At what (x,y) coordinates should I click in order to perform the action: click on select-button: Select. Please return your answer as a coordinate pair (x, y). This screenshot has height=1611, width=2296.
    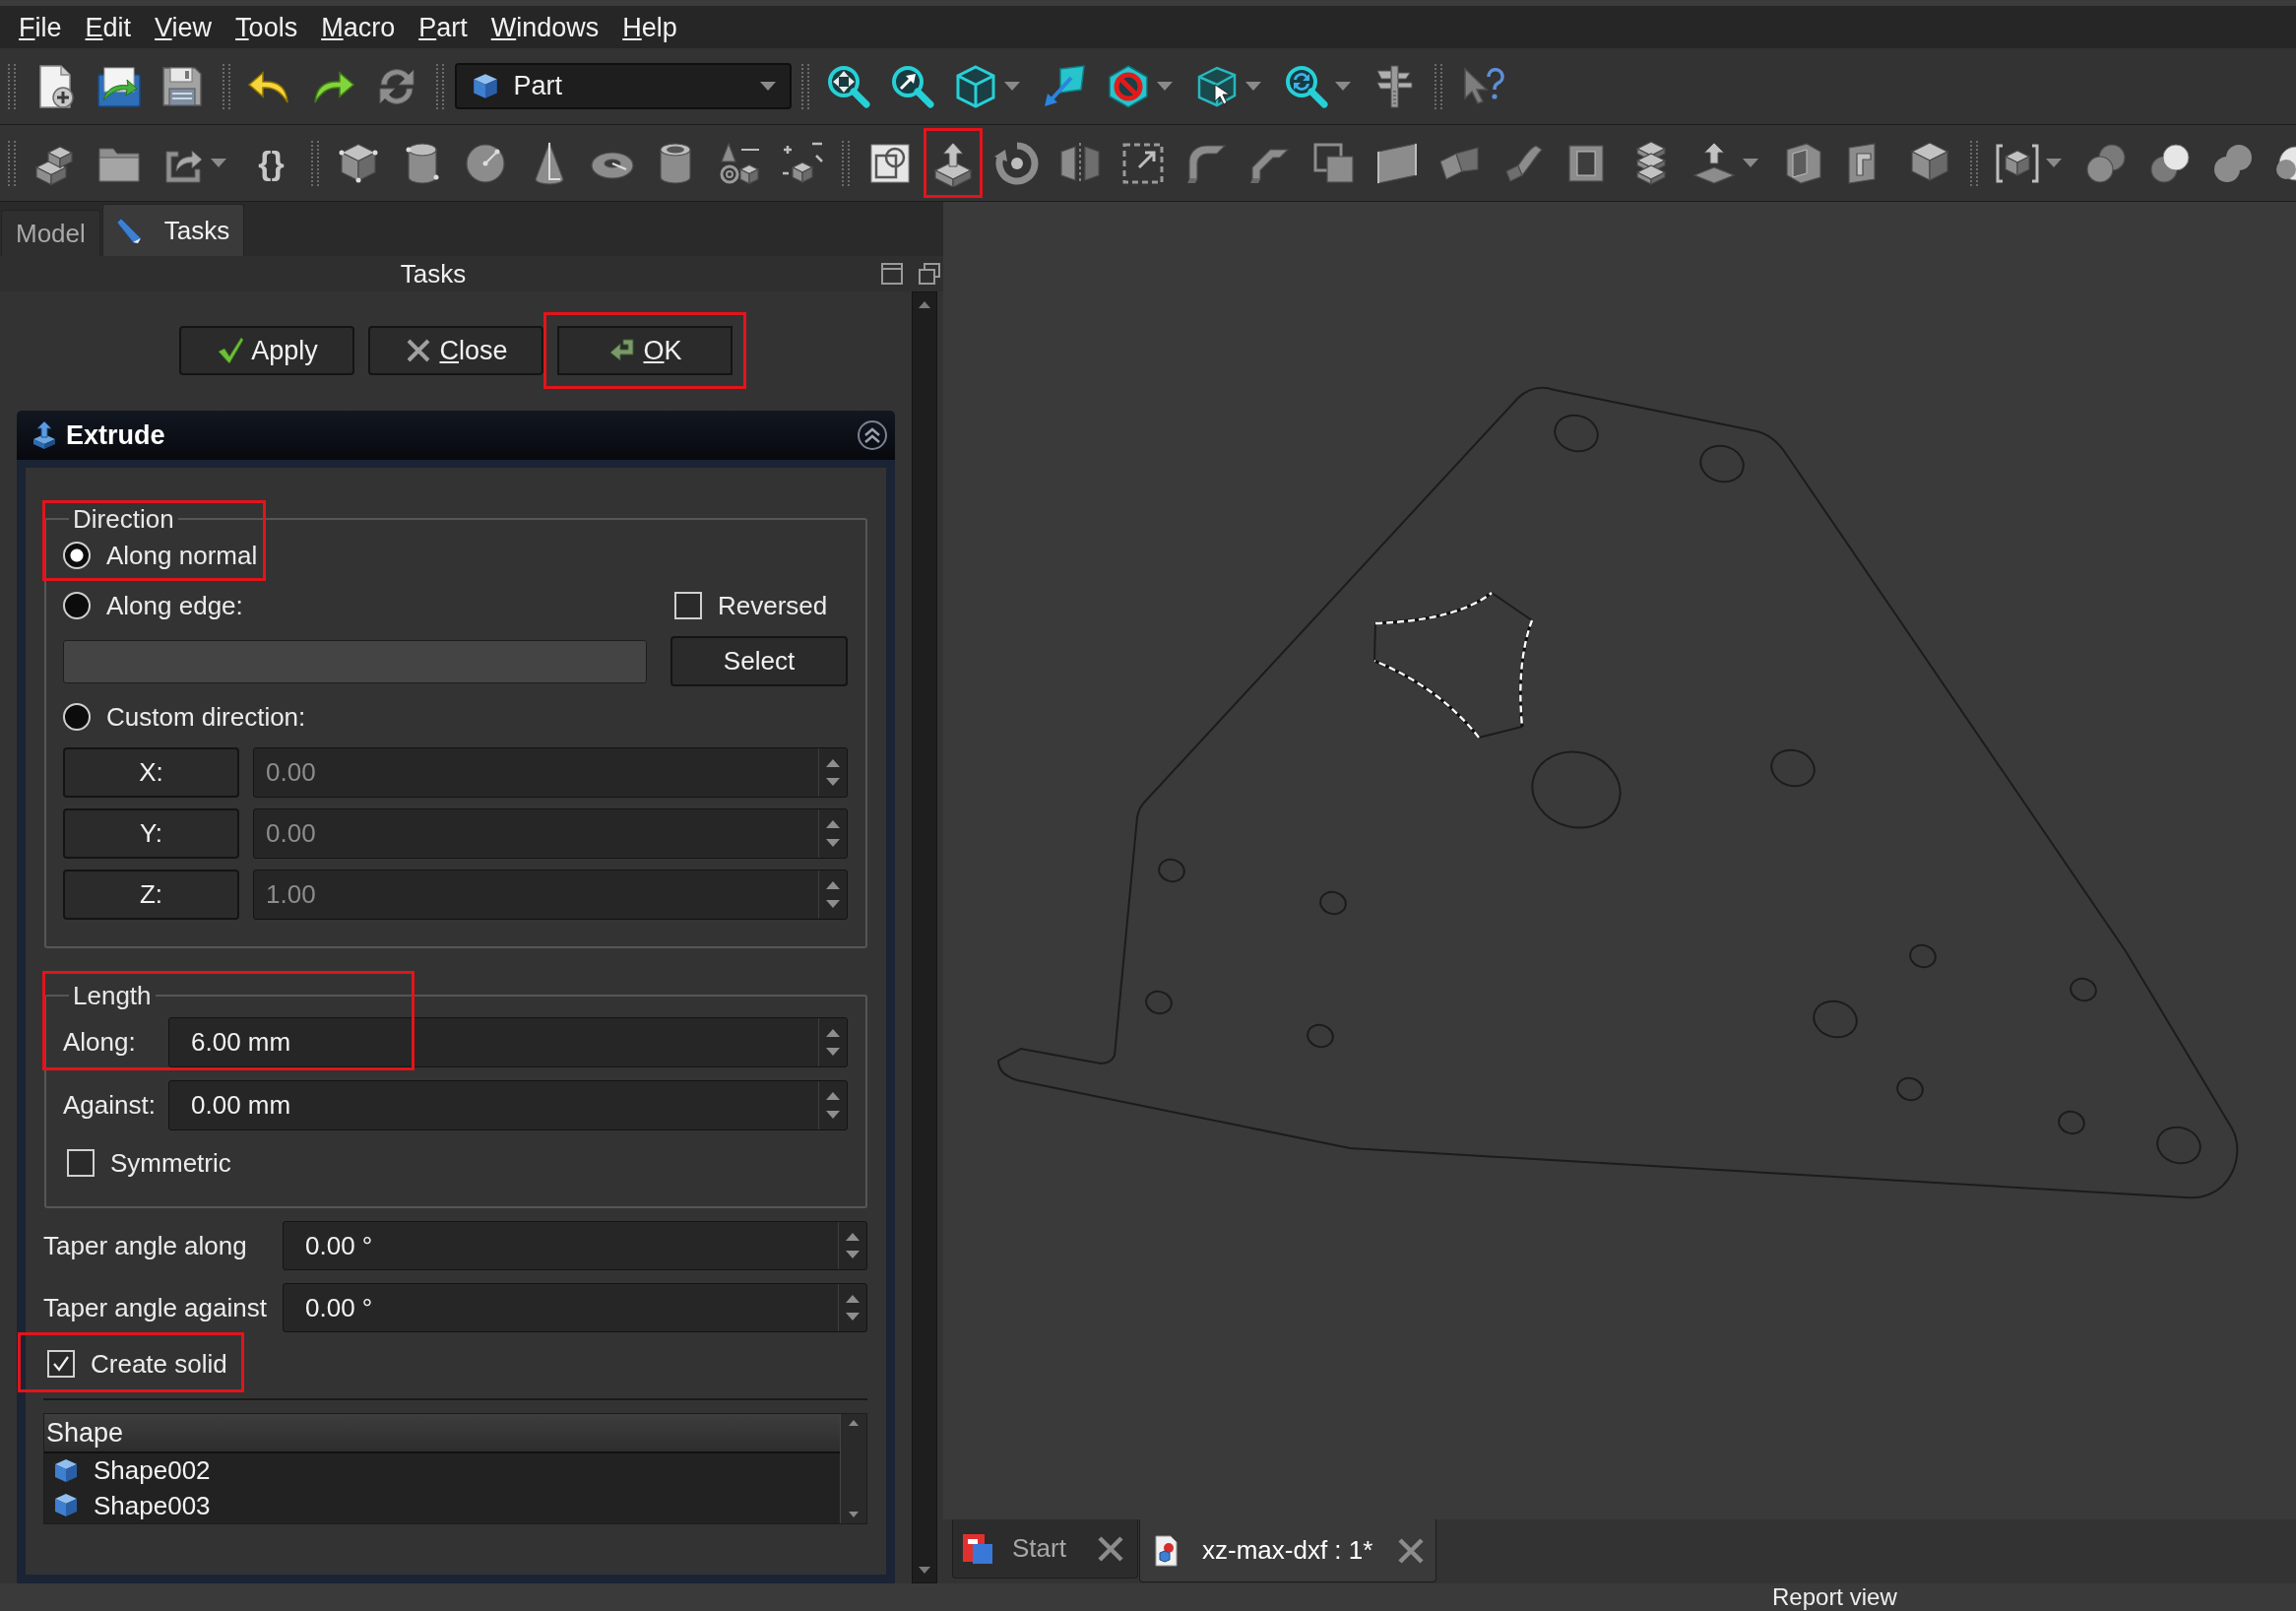
    Looking at the image, I should click on (759, 661).